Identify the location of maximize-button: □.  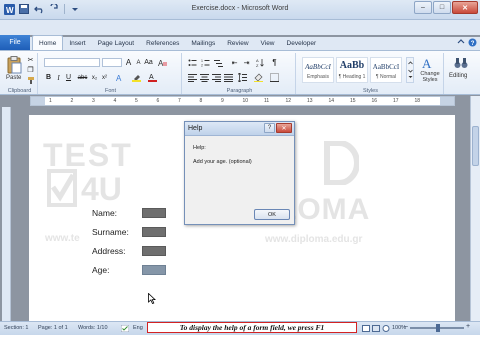
(442, 7).